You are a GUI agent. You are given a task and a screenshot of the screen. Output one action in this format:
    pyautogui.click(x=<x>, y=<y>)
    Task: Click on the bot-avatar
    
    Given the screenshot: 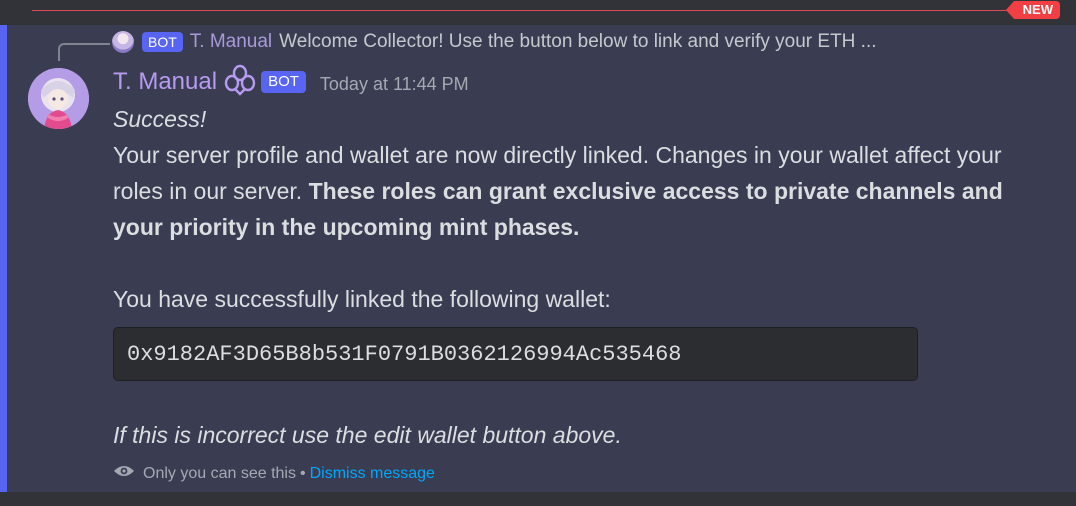 What is the action you would take?
    pyautogui.click(x=58, y=98)
    